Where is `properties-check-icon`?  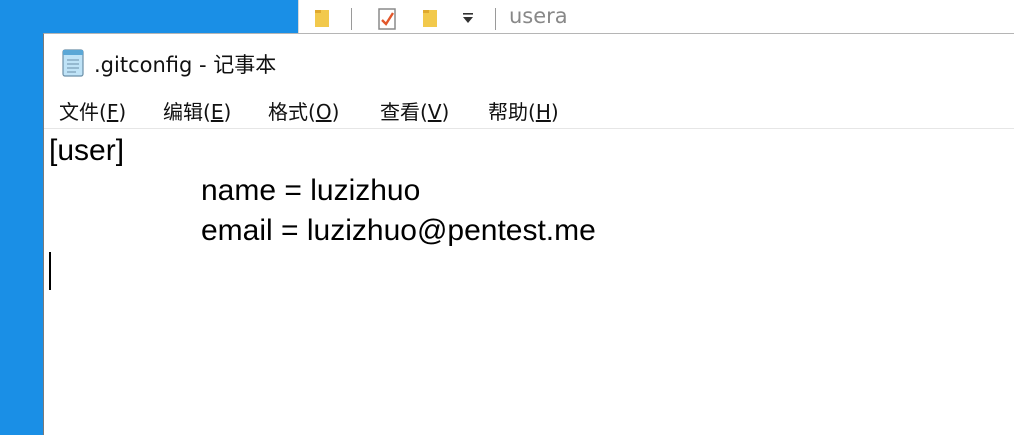 properties-check-icon is located at coordinates (387, 19).